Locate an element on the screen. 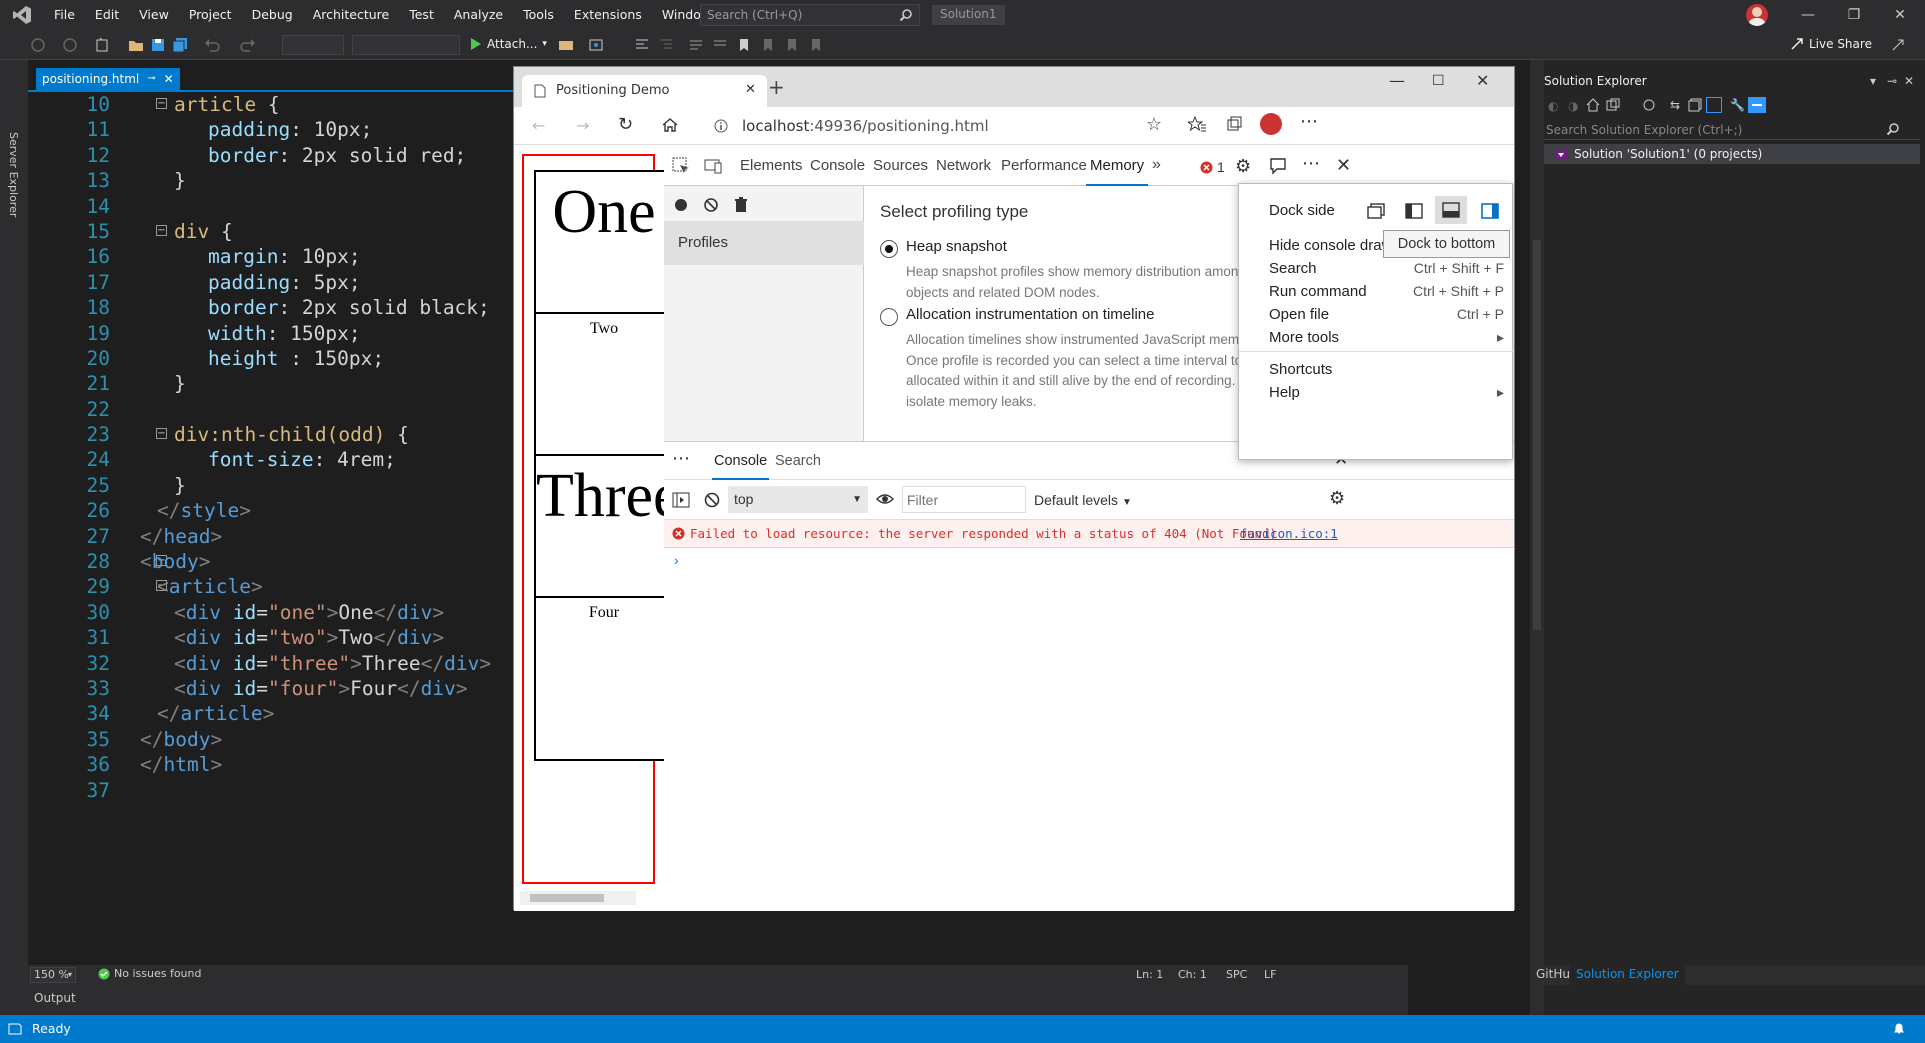  collapse-all-icon is located at coordinates (1695, 105).